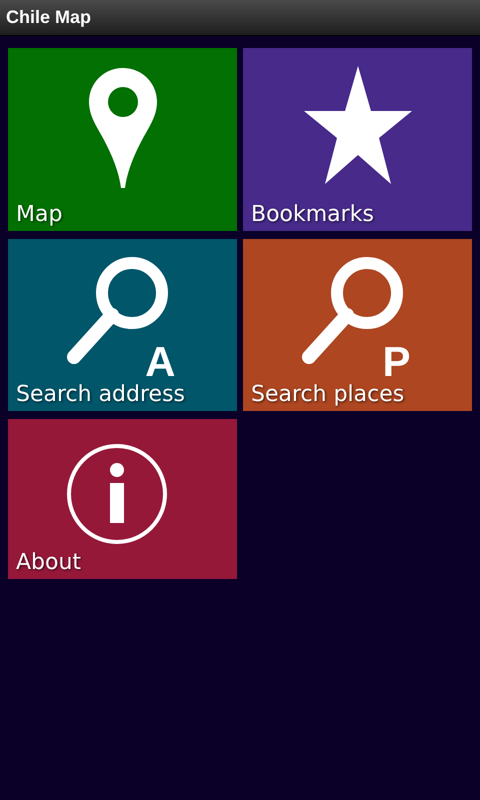 This screenshot has height=800, width=480. I want to click on menu-tile: Map, so click(122, 139).